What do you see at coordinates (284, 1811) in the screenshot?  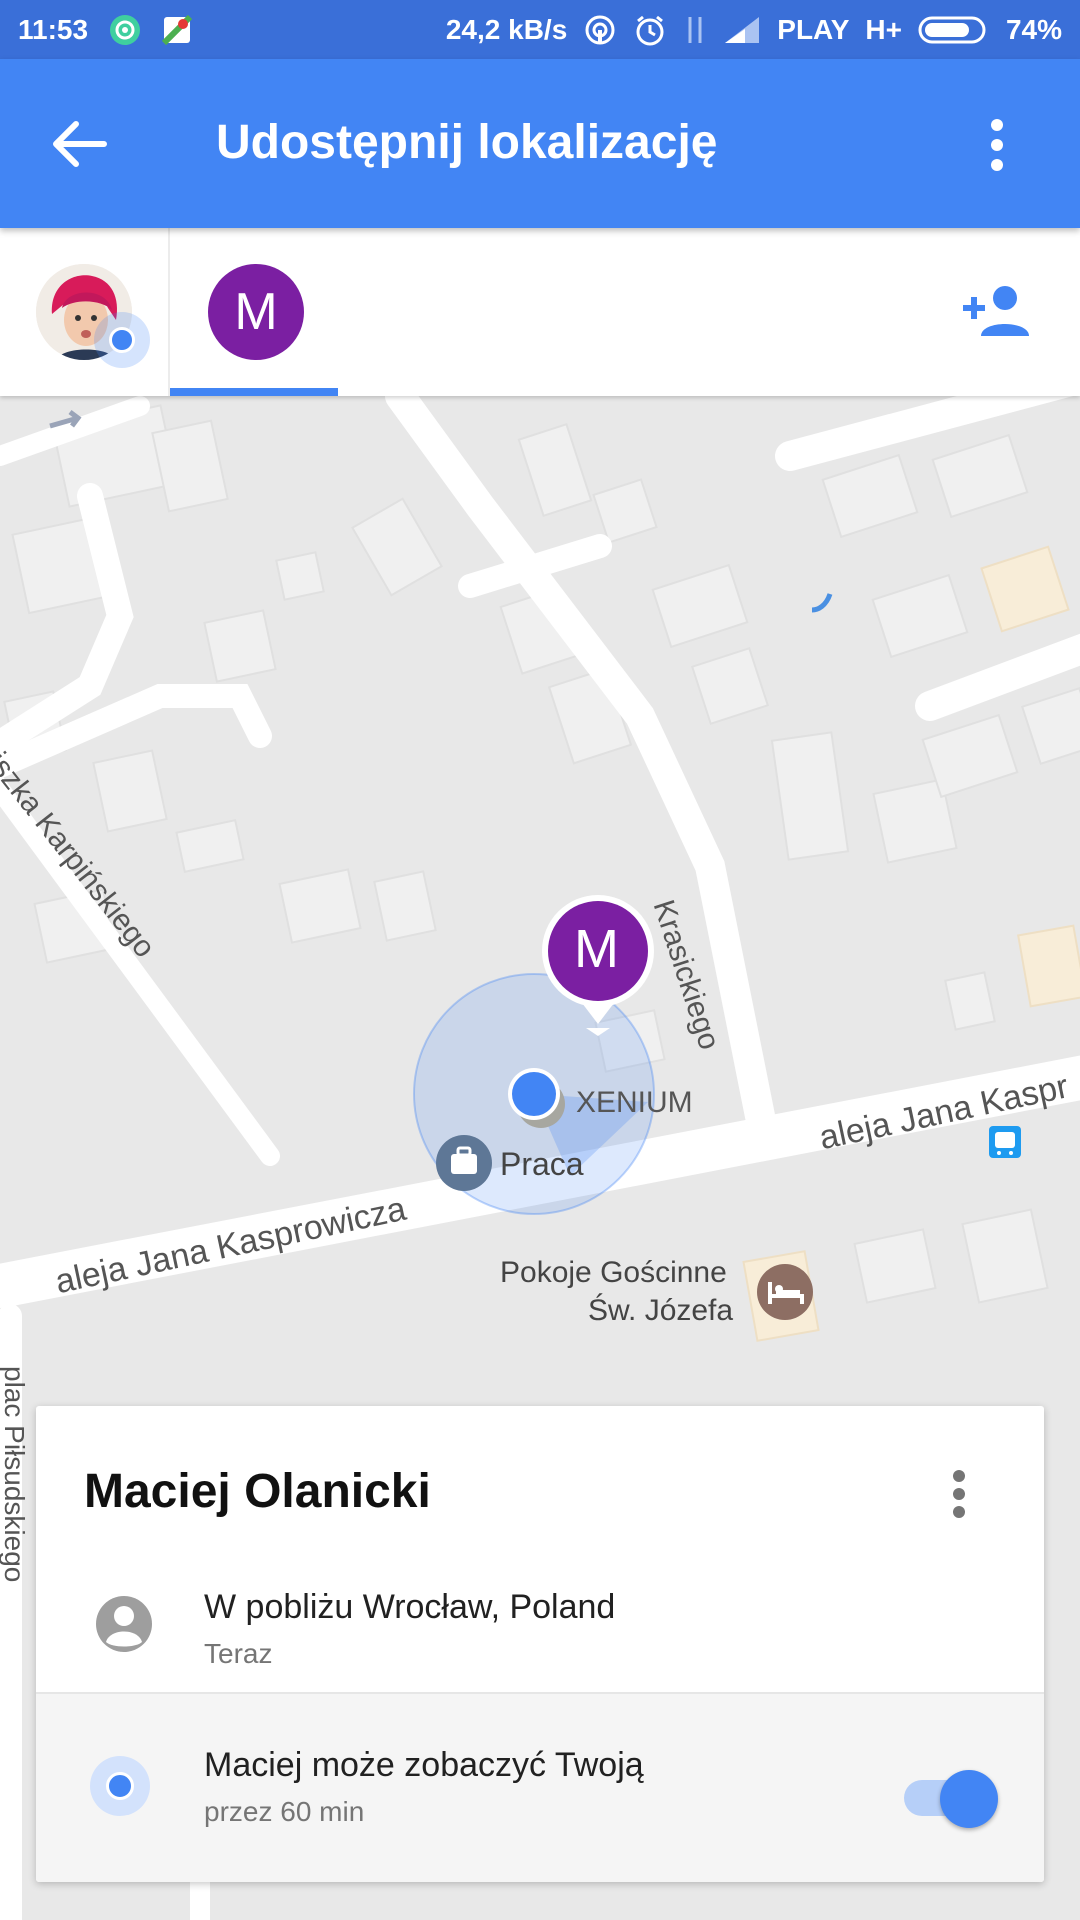 I see `sharing-duration: przez 60 min` at bounding box center [284, 1811].